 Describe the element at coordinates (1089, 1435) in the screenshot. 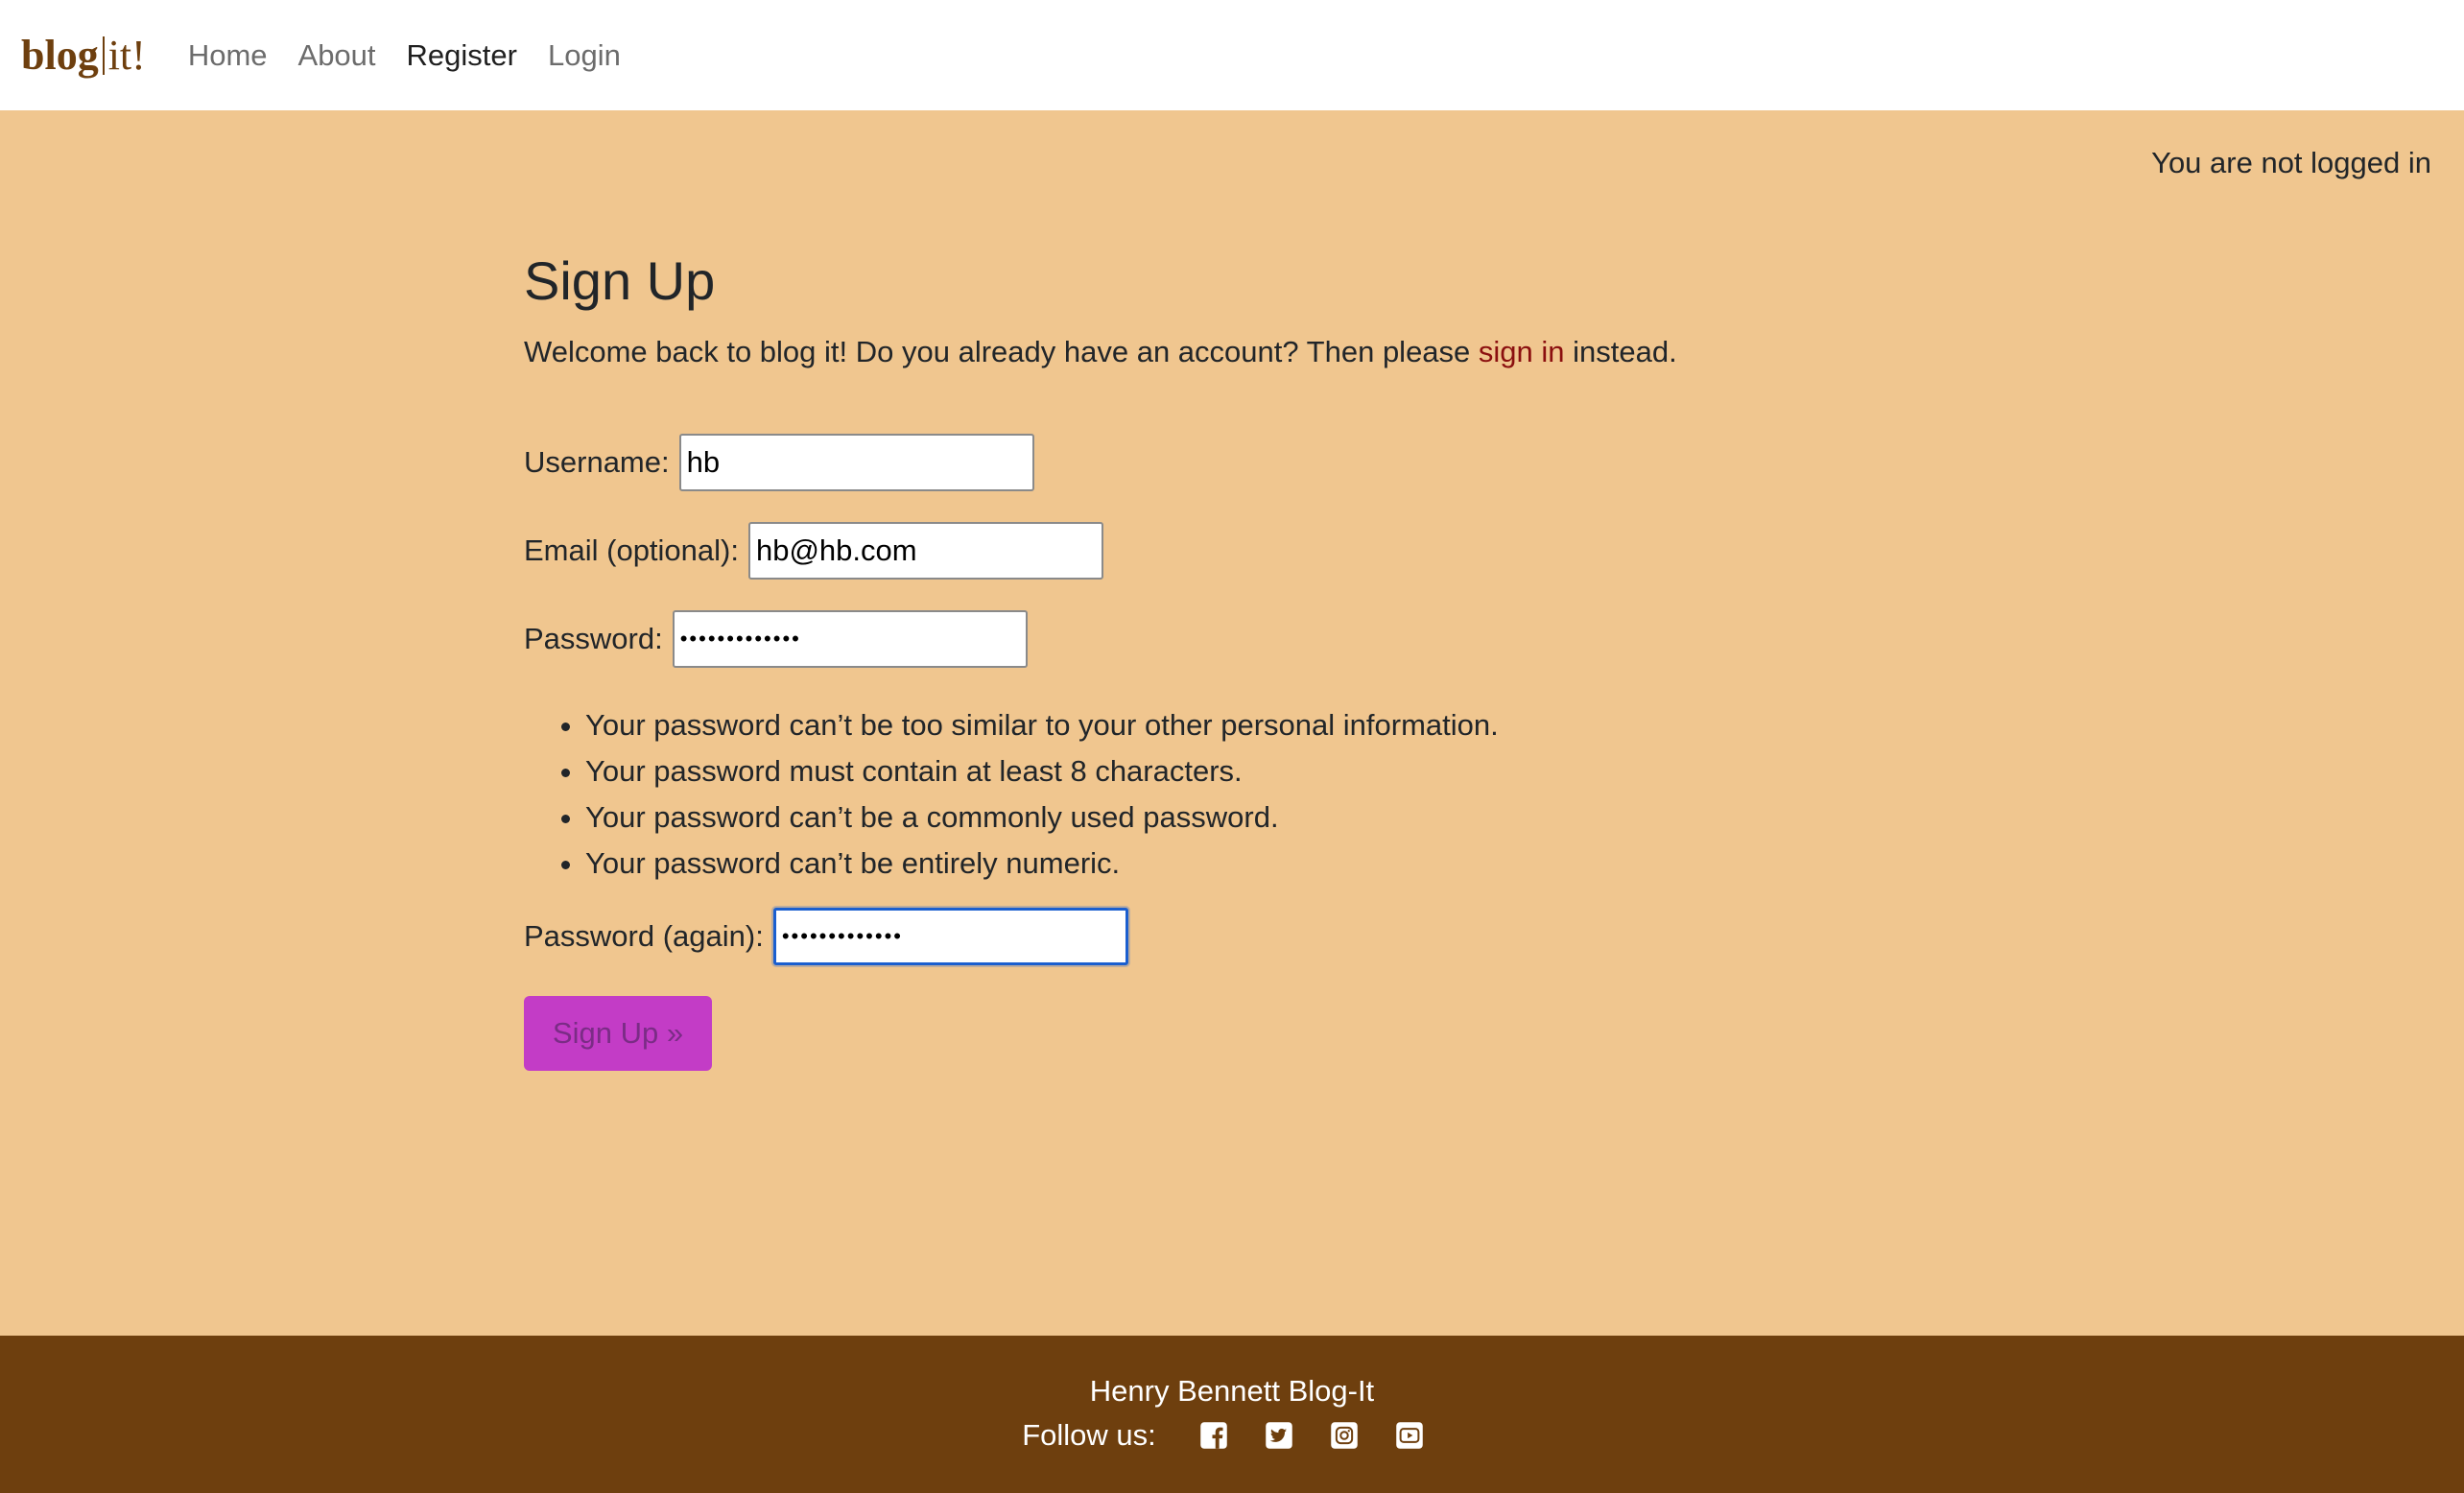

I see `follow-label: Follow us:` at that location.